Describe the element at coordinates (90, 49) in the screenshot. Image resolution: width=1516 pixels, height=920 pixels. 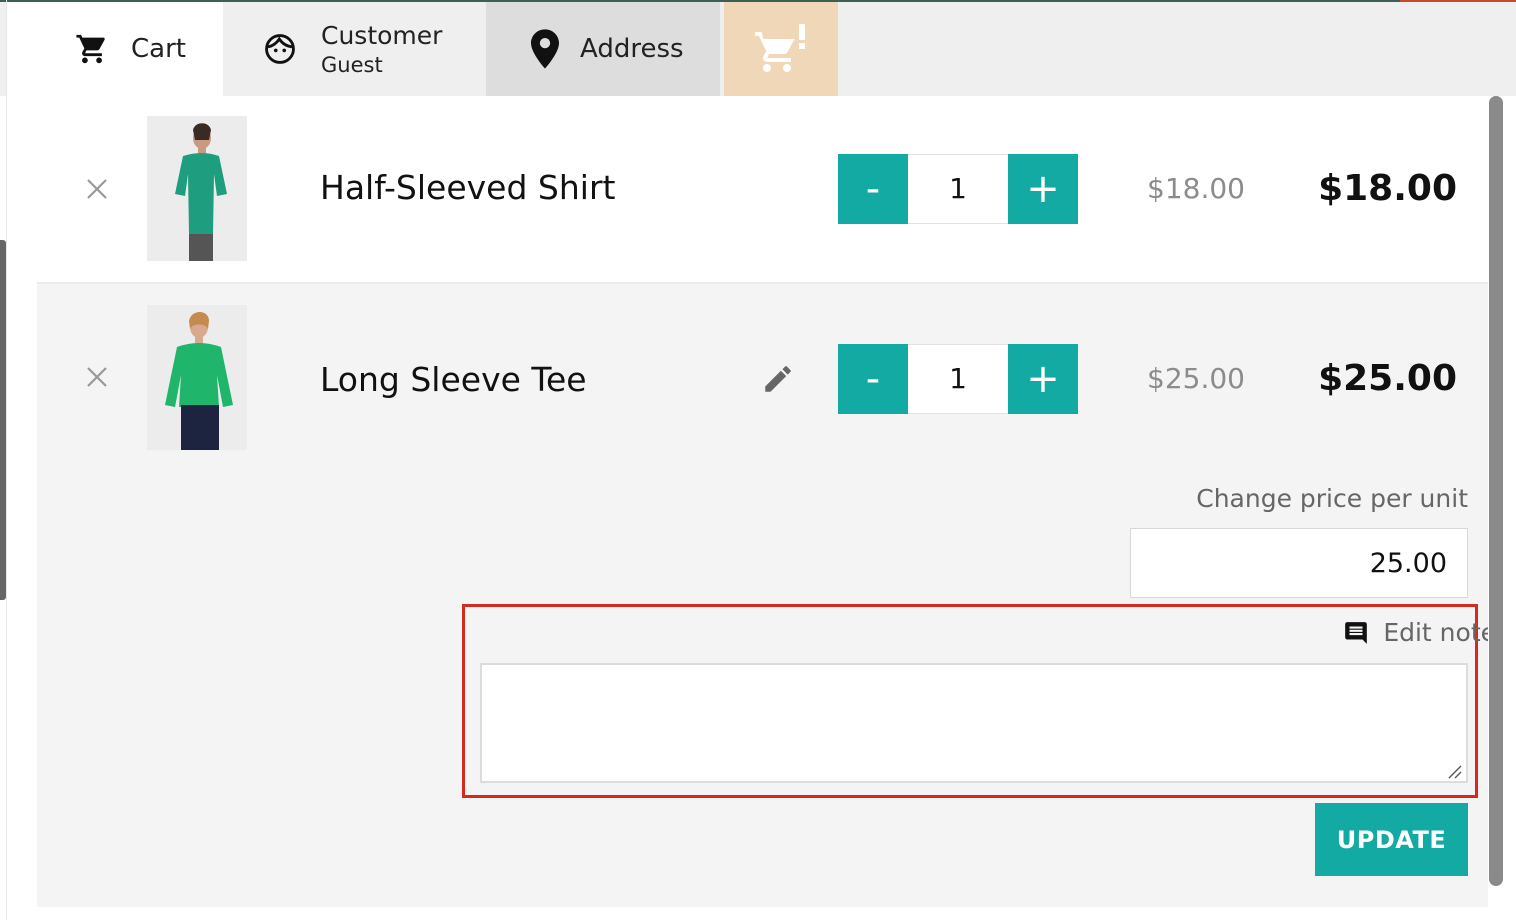
I see `cart-icon` at that location.